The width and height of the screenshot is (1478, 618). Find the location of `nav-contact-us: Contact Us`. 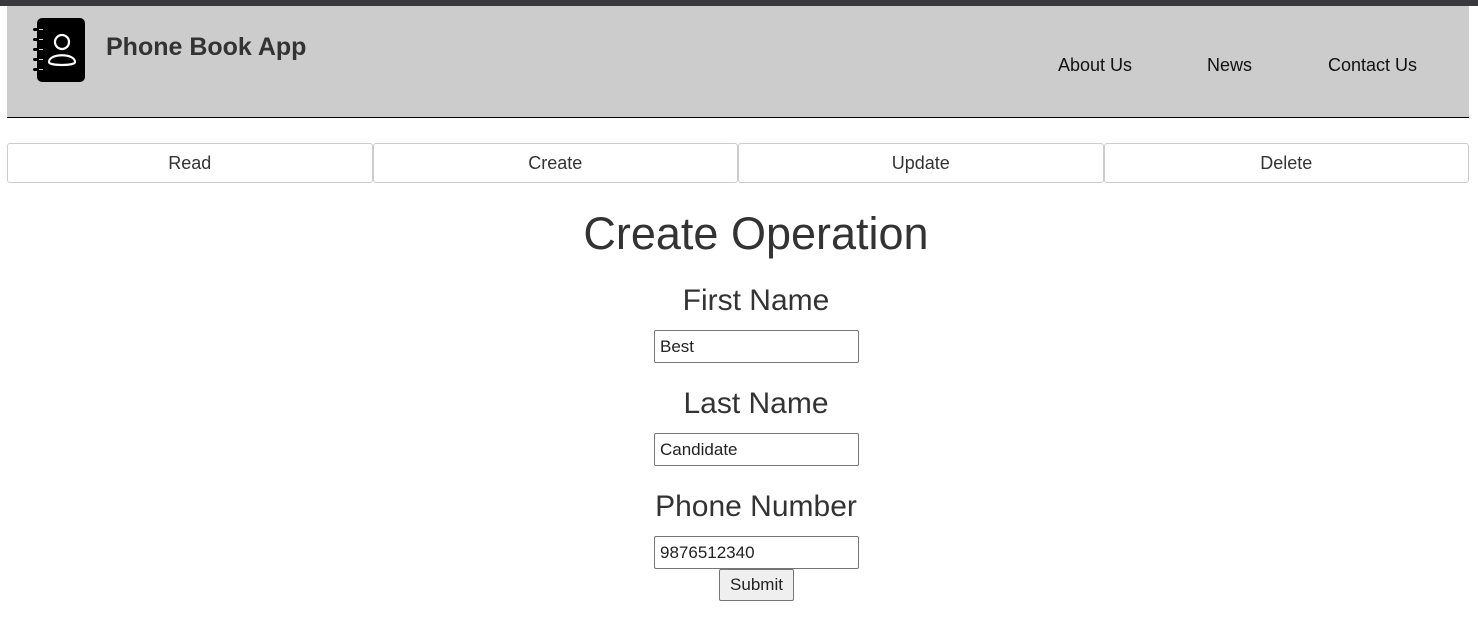

nav-contact-us: Contact Us is located at coordinates (1372, 65).